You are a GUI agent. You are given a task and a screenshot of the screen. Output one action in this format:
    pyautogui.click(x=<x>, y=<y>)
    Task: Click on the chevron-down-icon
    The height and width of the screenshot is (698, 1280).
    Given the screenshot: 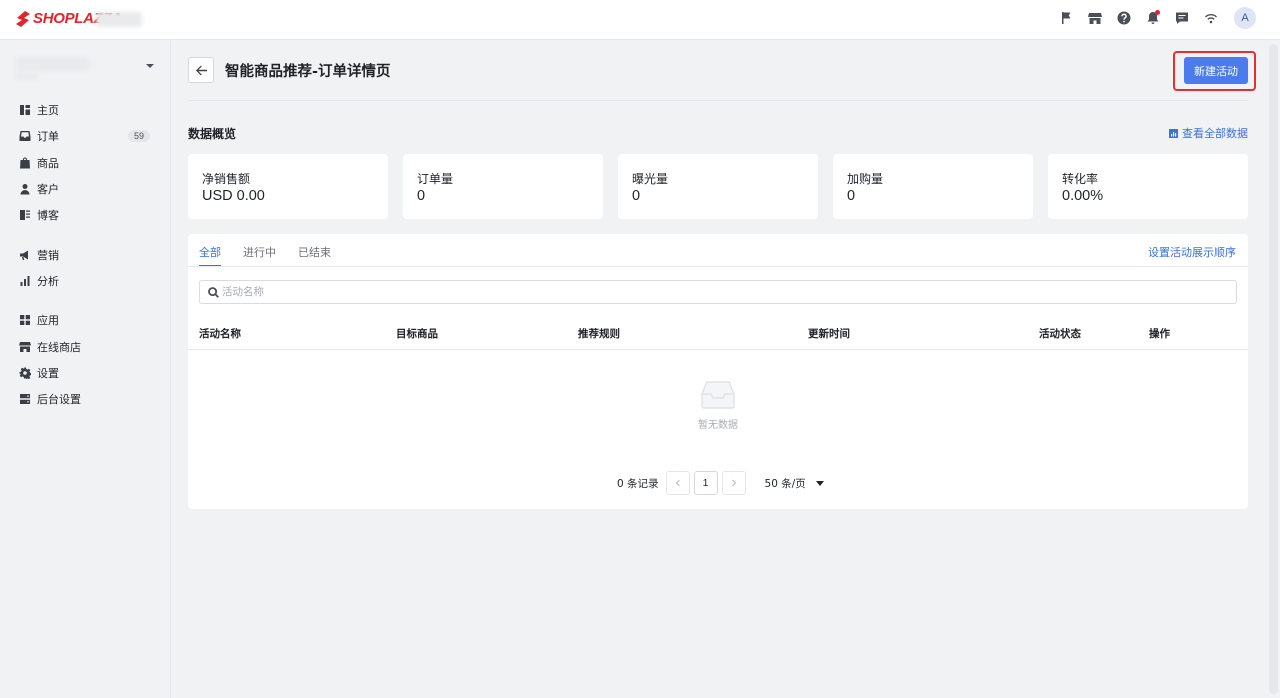 What is the action you would take?
    pyautogui.click(x=150, y=66)
    